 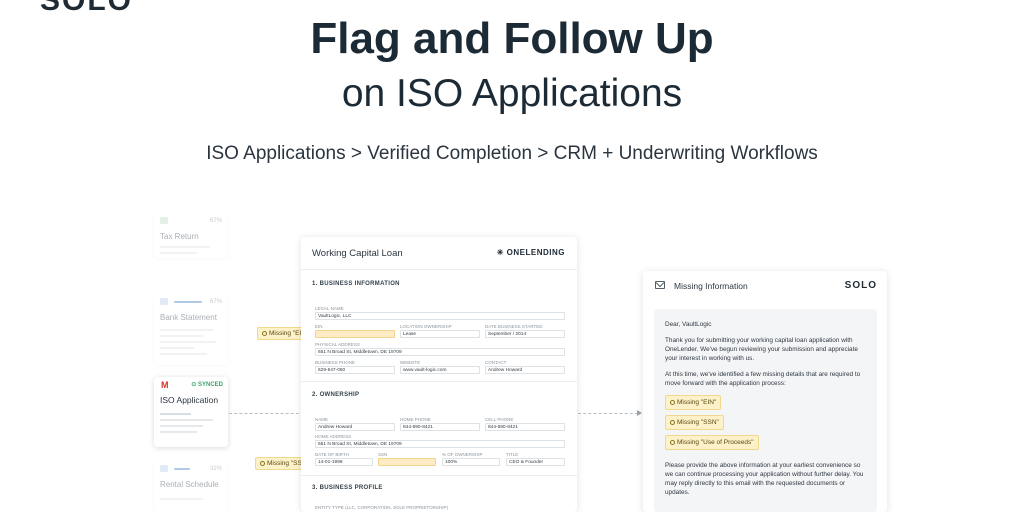 I want to click on lender-logo: ✳ ONELENDING, so click(x=530, y=252).